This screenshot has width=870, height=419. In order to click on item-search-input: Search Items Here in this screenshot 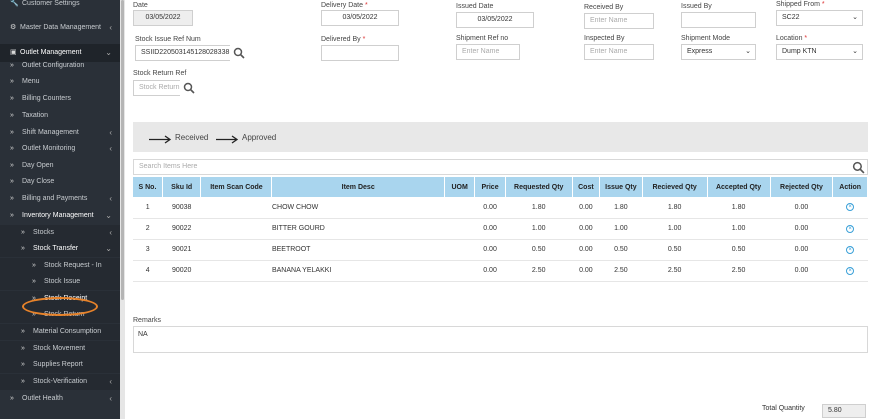, I will do `click(500, 167)`.